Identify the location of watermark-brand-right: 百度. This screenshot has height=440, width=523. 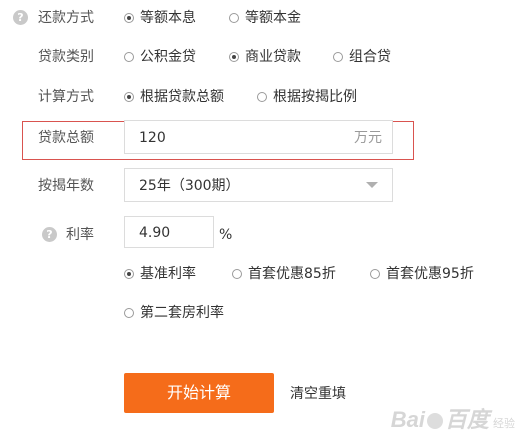
(466, 419).